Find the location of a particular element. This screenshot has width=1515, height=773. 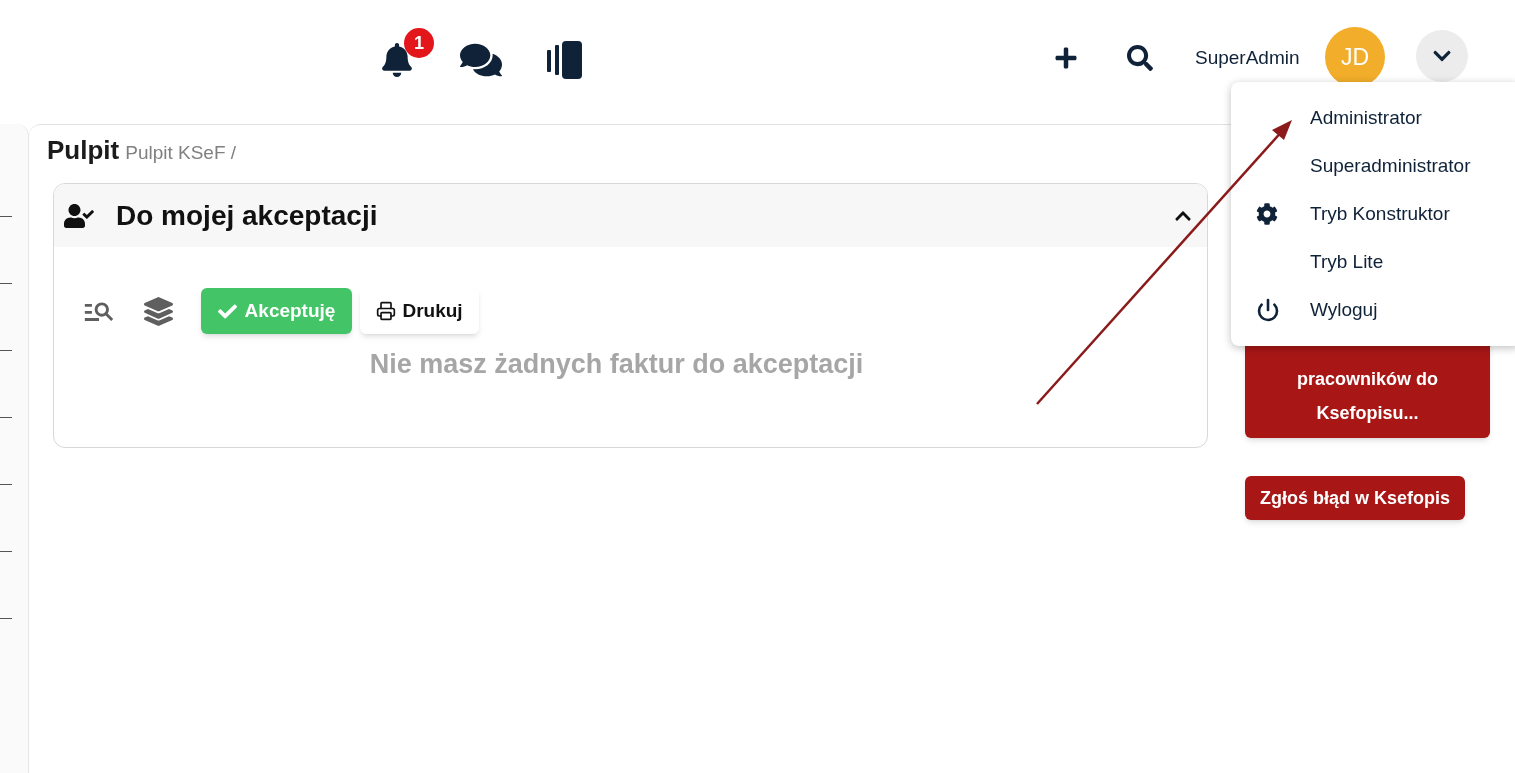

notification-badge: 1 is located at coordinates (419, 43).